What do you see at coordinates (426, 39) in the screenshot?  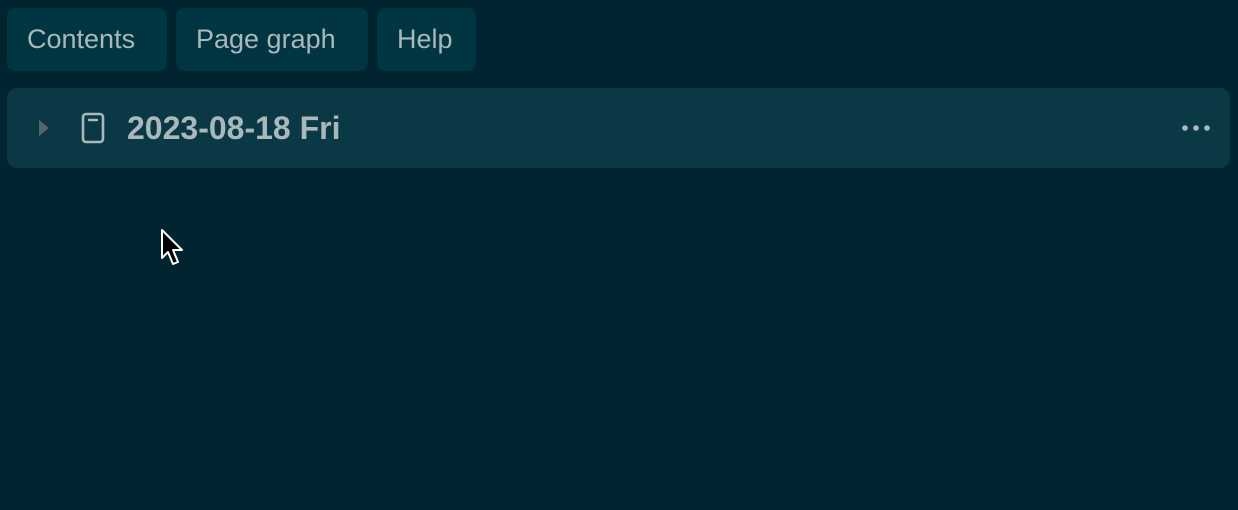 I see `tab-help: Help` at bounding box center [426, 39].